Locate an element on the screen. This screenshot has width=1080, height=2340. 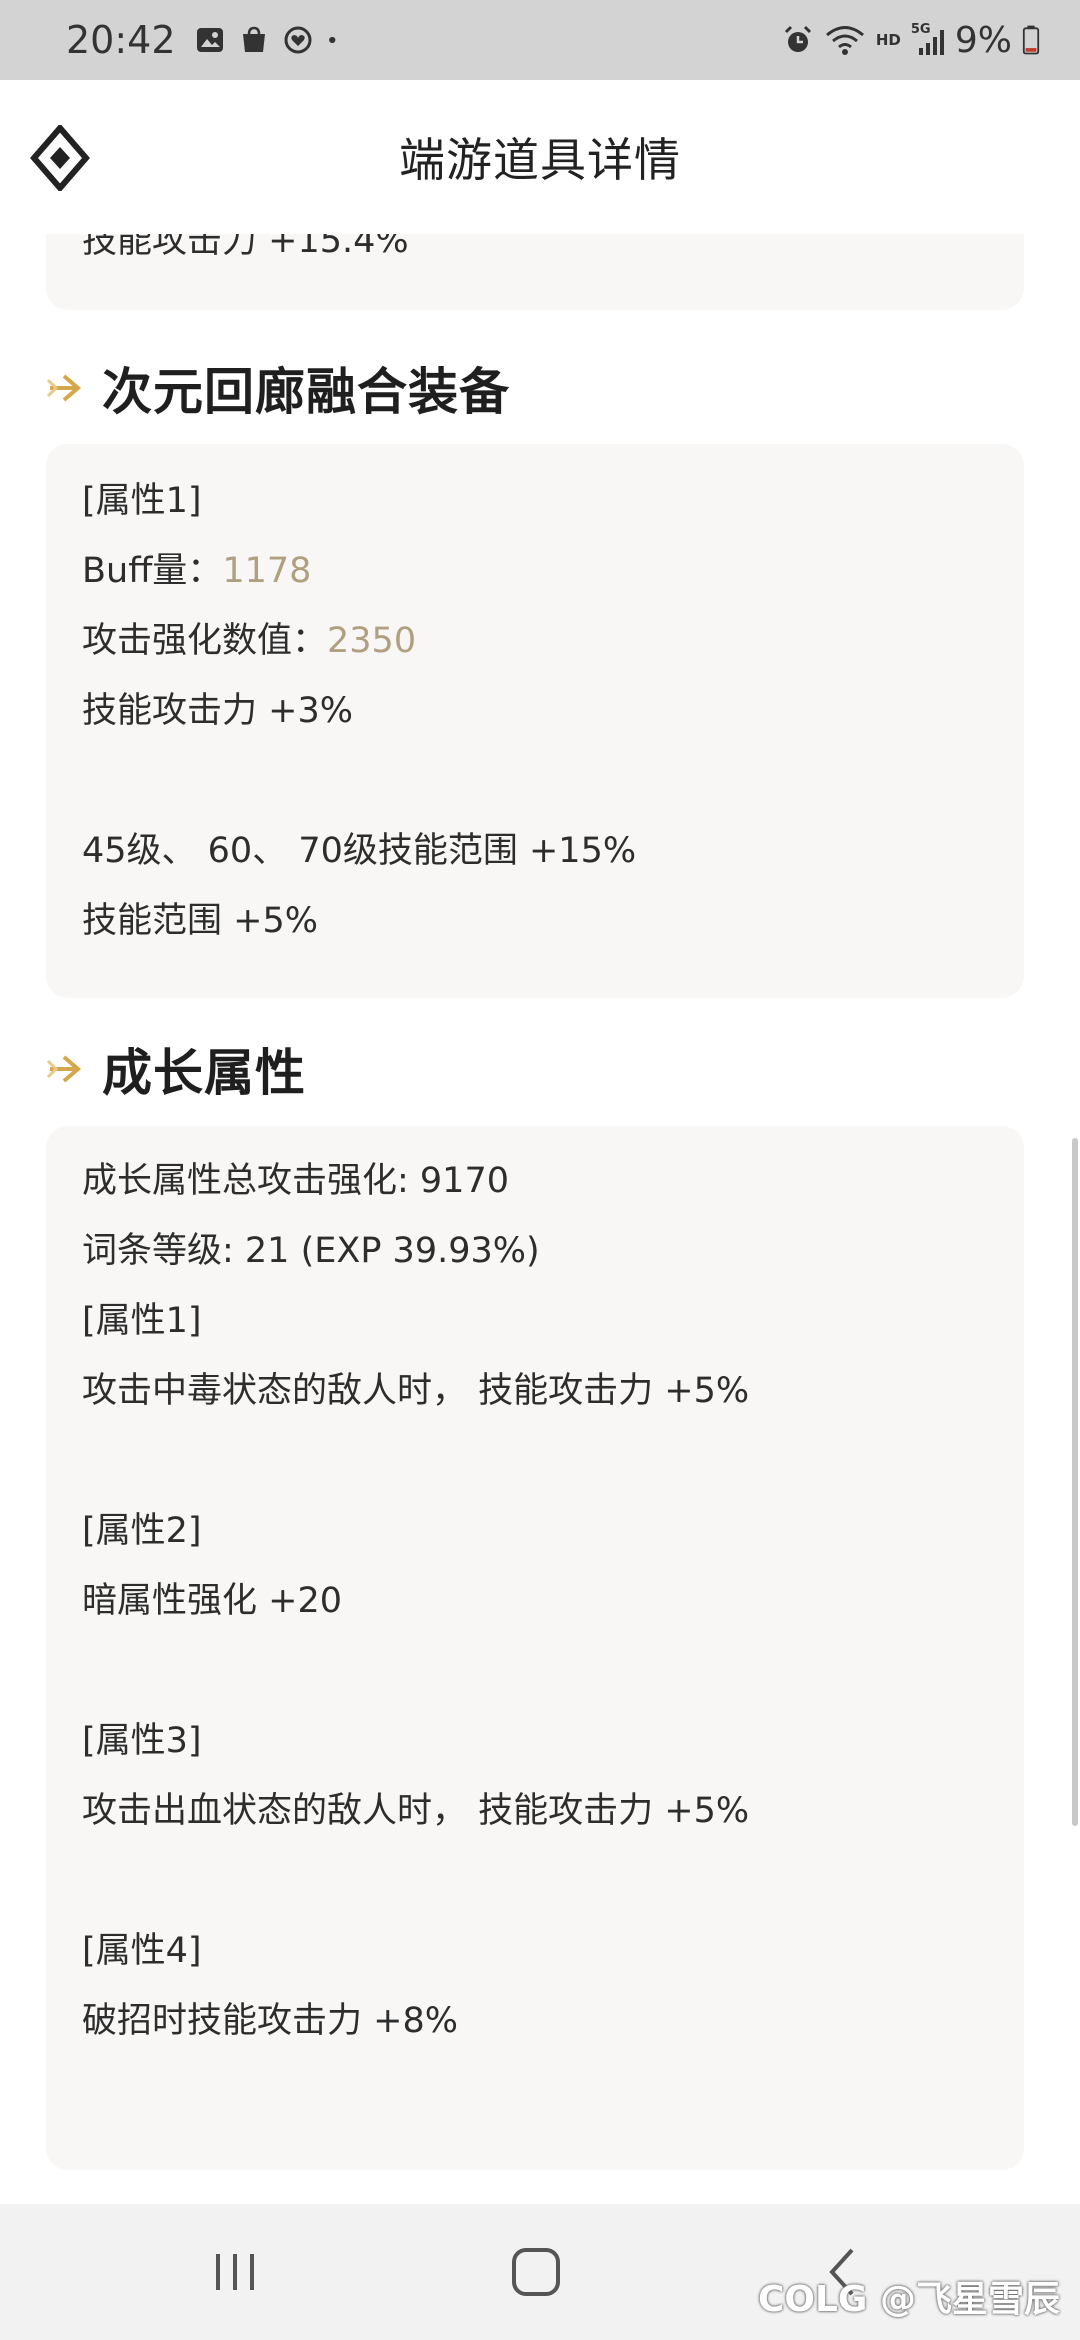
fusion-line: 45级、 60、 70级技能范围 +15% is located at coordinates (359, 851).